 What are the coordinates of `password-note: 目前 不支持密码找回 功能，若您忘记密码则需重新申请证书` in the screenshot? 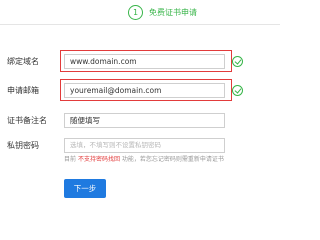 It's located at (144, 159).